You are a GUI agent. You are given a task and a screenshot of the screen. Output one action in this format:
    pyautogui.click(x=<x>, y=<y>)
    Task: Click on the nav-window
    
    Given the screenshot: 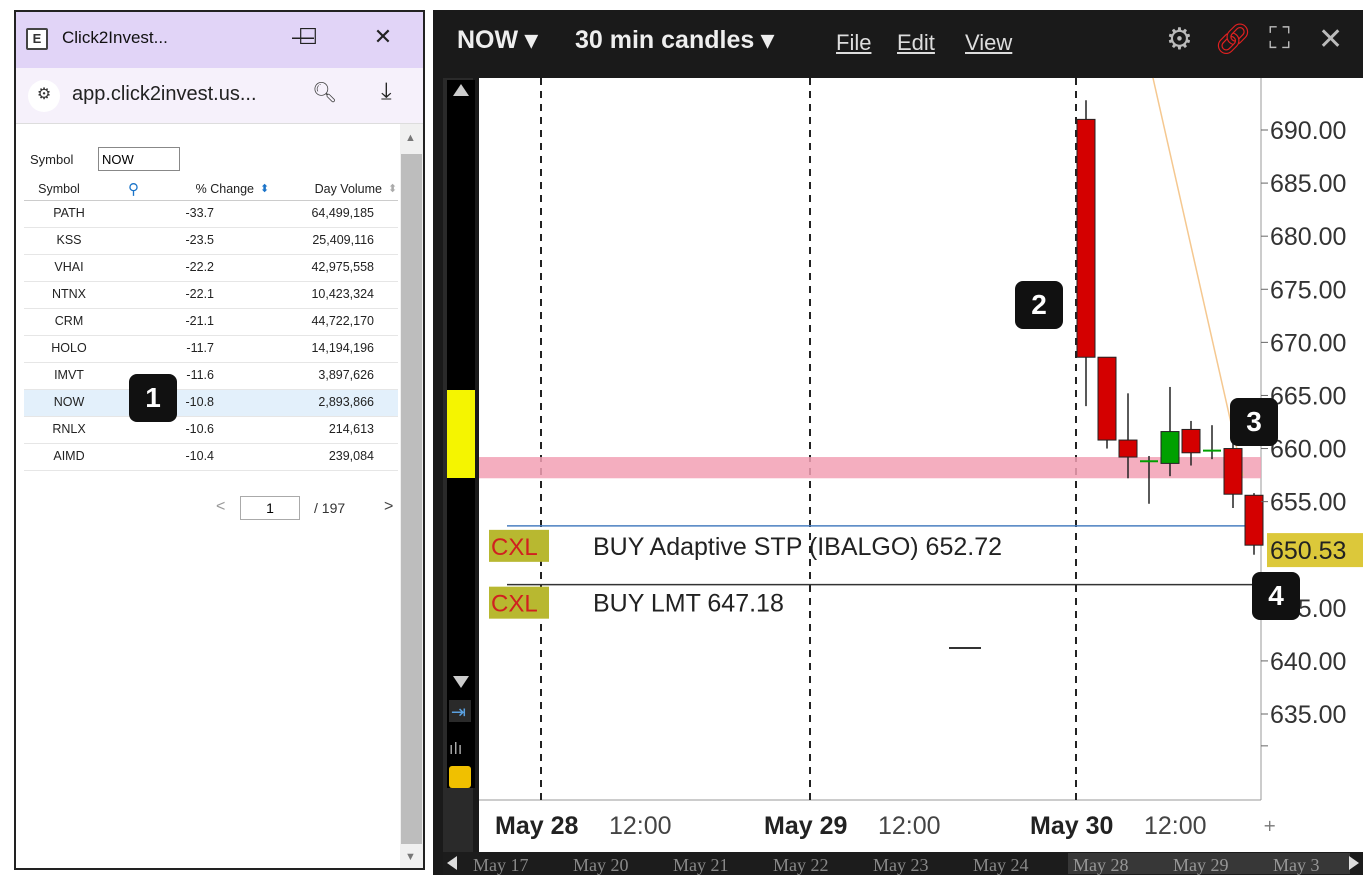 What is the action you would take?
    pyautogui.click(x=1209, y=863)
    